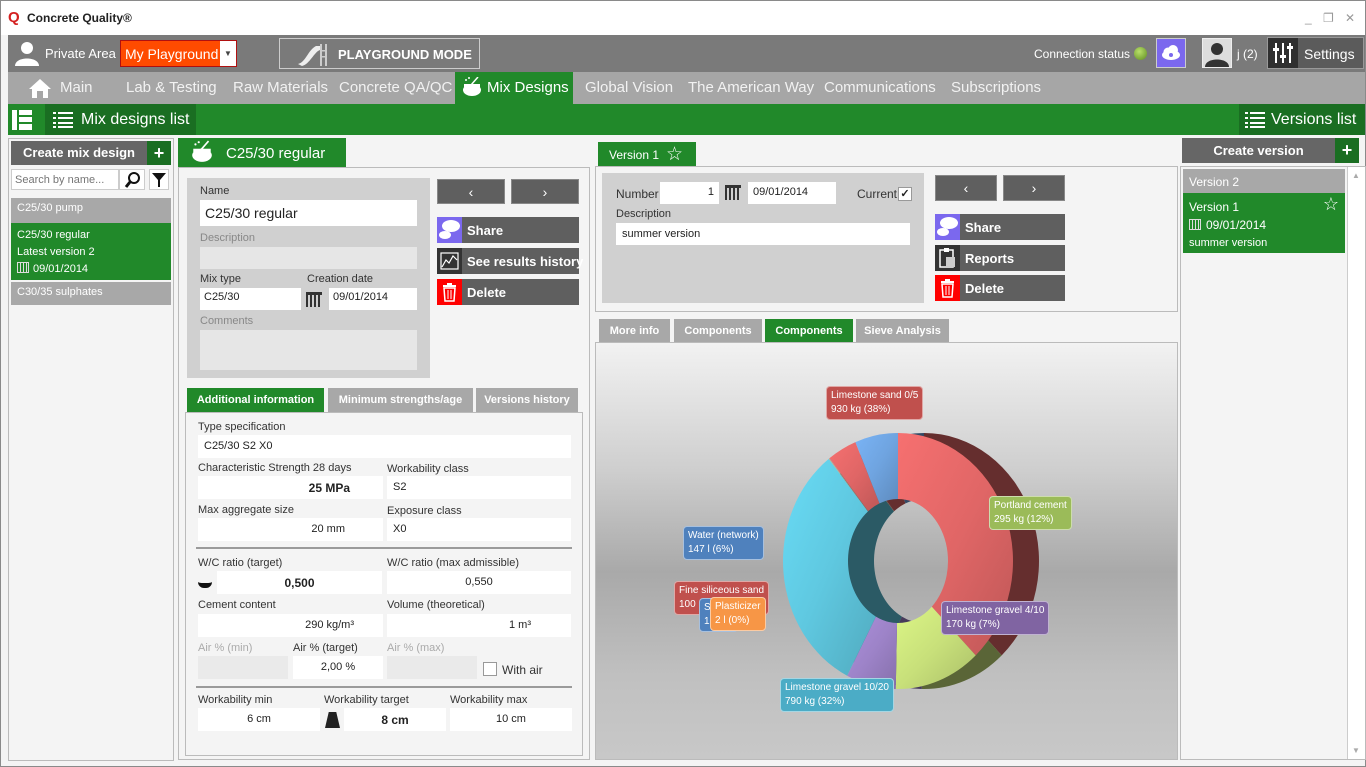 Image resolution: width=1366 pixels, height=767 pixels. I want to click on reports-button: Reports, so click(1000, 258).